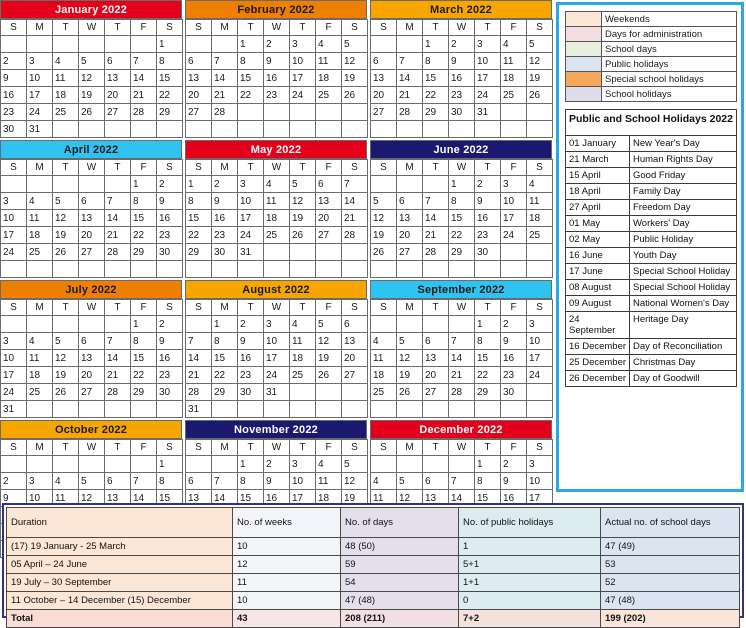  I want to click on day-cell: 11, so click(539, 201).